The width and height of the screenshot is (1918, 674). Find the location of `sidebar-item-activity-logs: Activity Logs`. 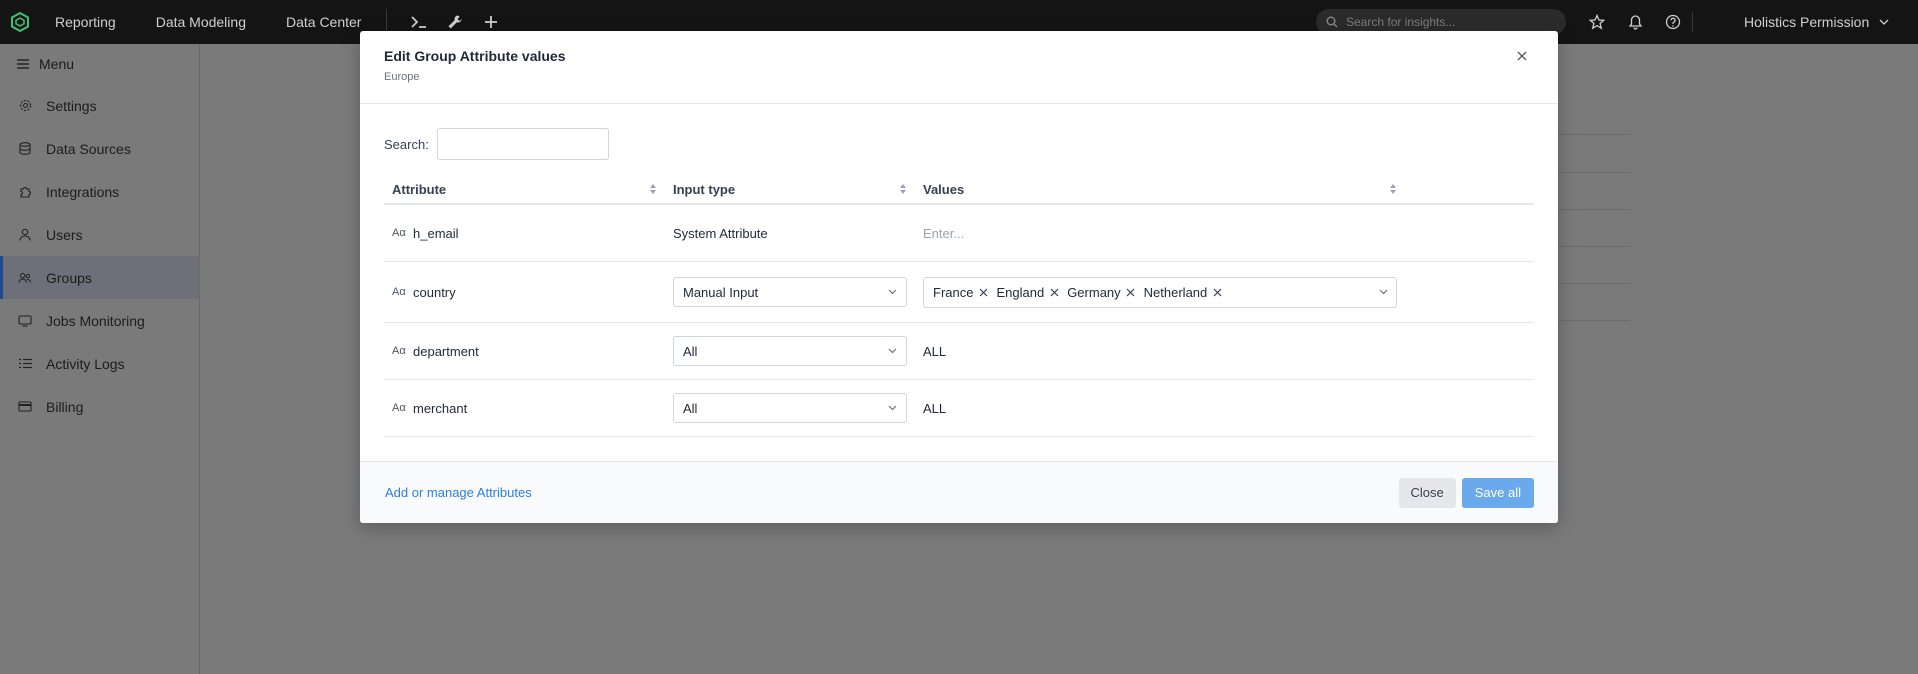

sidebar-item-activity-logs: Activity Logs is located at coordinates (99, 363).